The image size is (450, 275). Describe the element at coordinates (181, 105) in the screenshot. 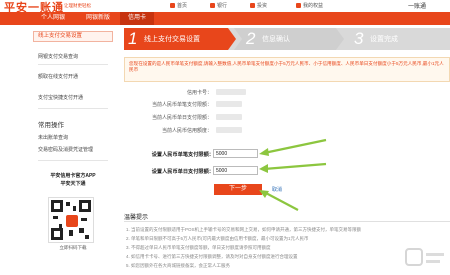

I see `current-single-limit-label: 当前人民币单笔支付限额：` at that location.